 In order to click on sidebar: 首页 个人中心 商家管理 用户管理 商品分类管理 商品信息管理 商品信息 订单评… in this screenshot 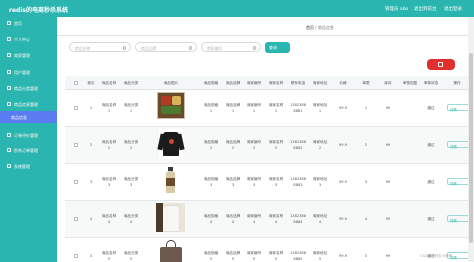, I will do `click(28, 139)`.